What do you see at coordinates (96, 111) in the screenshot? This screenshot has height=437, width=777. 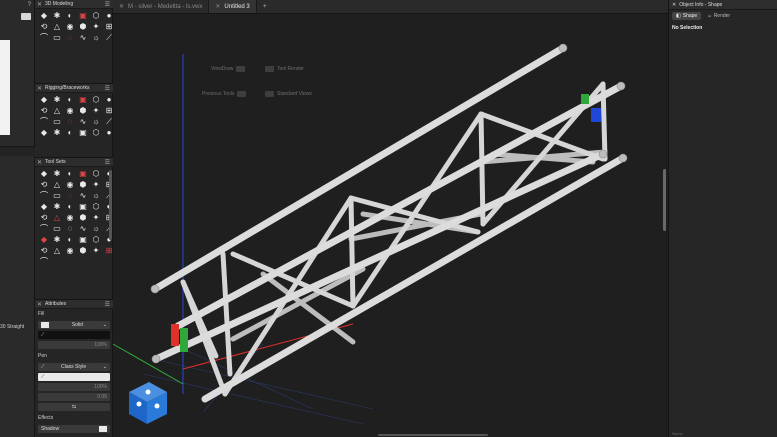 I see `load-icon: ✦` at bounding box center [96, 111].